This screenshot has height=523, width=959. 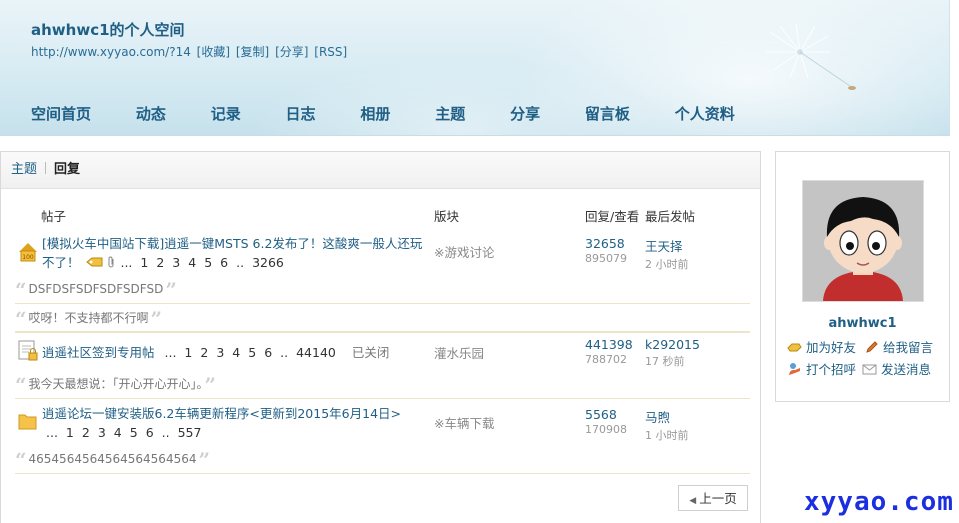 What do you see at coordinates (605, 243) in the screenshot?
I see `reply-count: 32658` at bounding box center [605, 243].